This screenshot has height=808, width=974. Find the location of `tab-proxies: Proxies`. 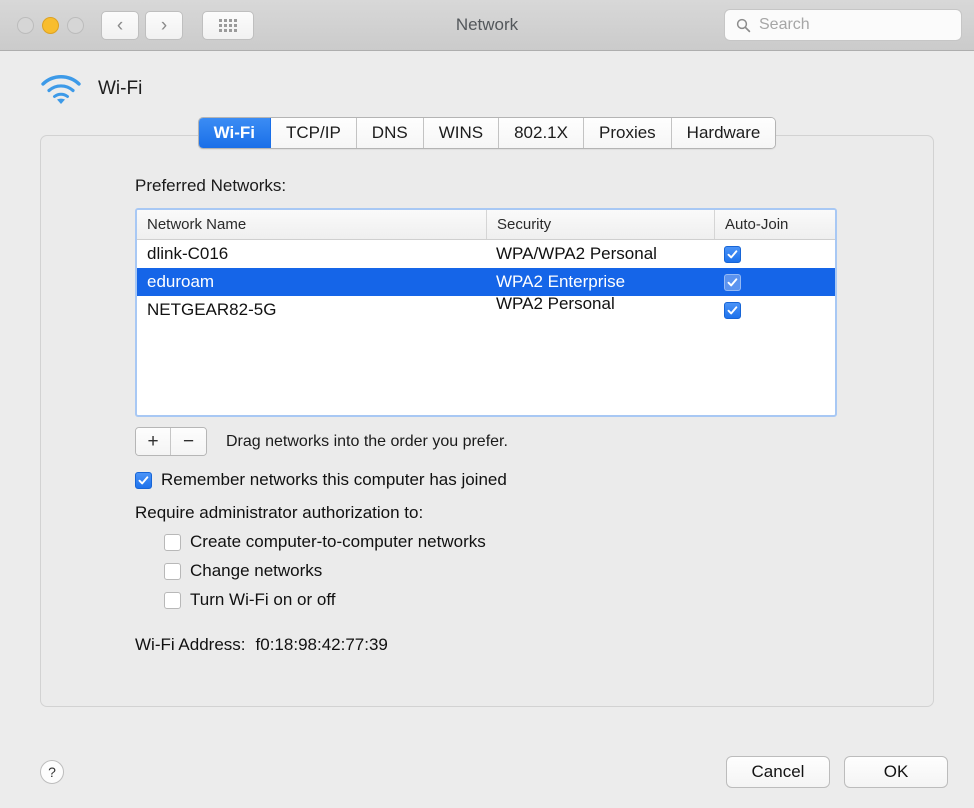

tab-proxies: Proxies is located at coordinates (627, 133).